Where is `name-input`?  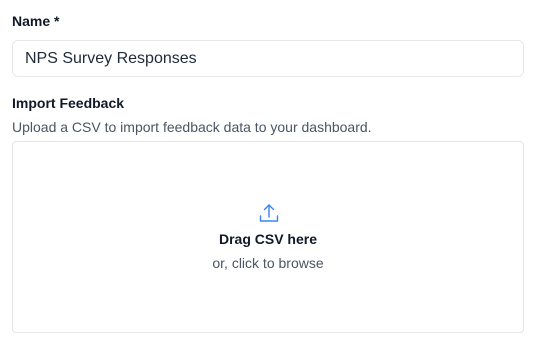 name-input is located at coordinates (268, 58).